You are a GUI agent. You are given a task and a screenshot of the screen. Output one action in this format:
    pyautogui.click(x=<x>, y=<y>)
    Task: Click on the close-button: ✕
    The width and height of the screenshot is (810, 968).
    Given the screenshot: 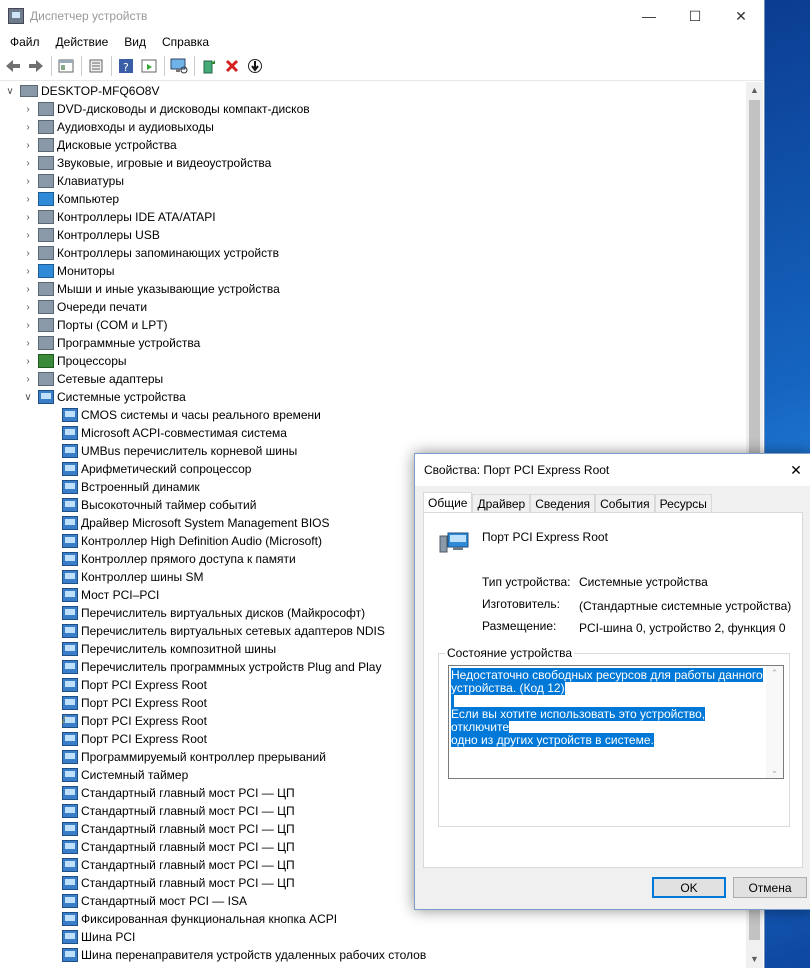 What is the action you would take?
    pyautogui.click(x=741, y=16)
    